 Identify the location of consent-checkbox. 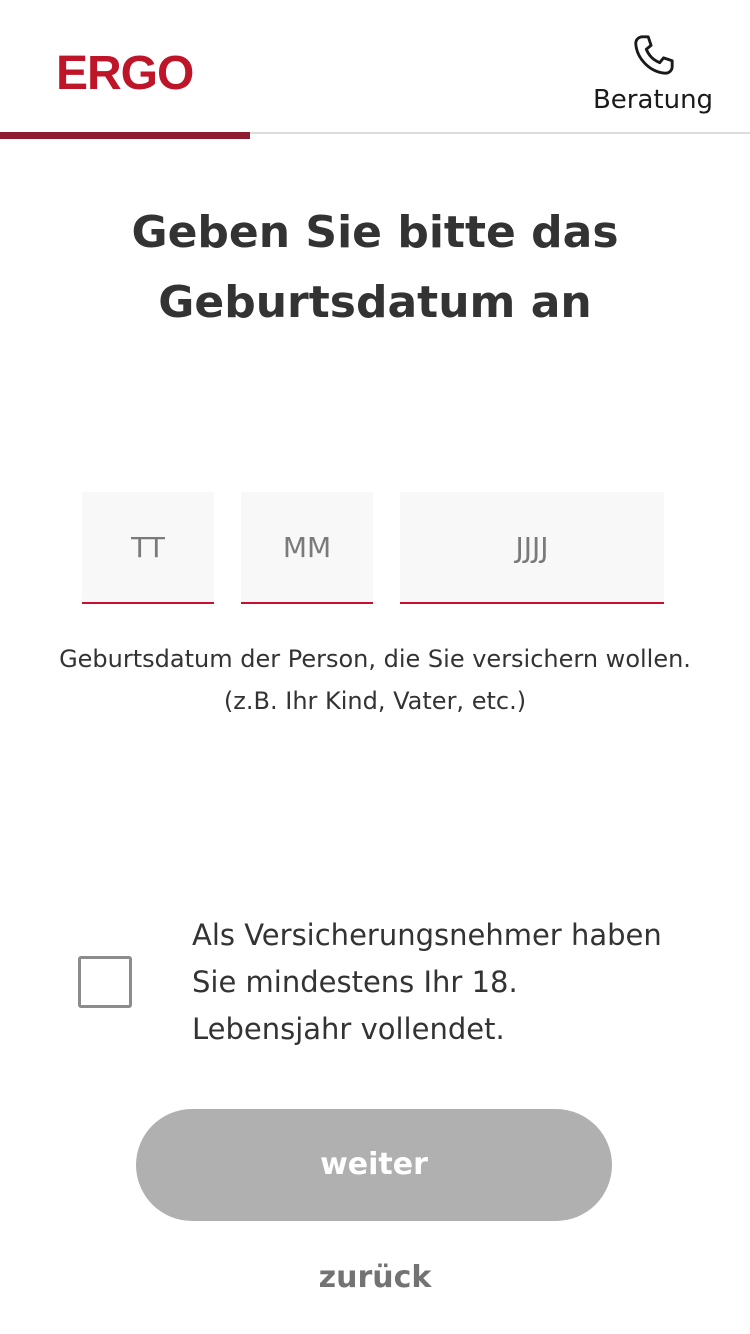
(105, 982).